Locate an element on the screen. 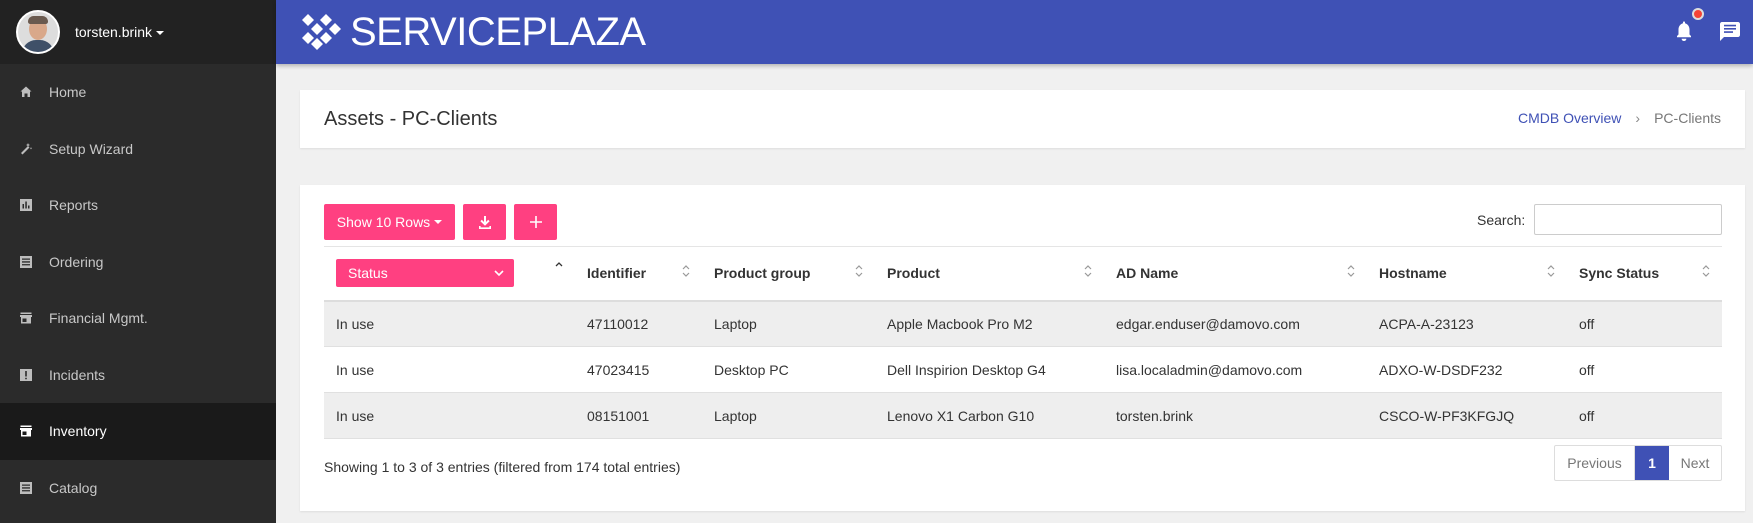 The height and width of the screenshot is (523, 1753). cell-hostname: CSCO-W-PF3KFGJQ is located at coordinates (1447, 415).